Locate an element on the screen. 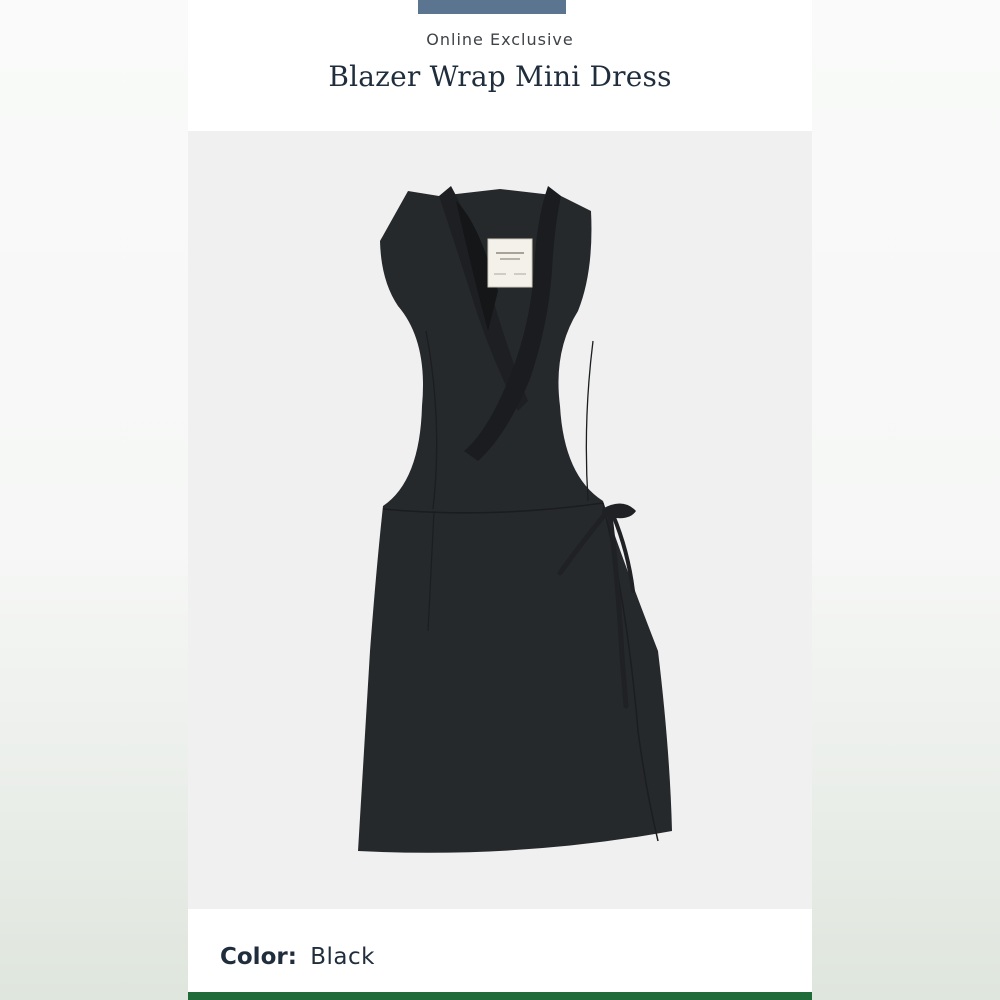 This screenshot has width=1000, height=1000. online-exclusive-badge: Online Exclusive is located at coordinates (500, 39).